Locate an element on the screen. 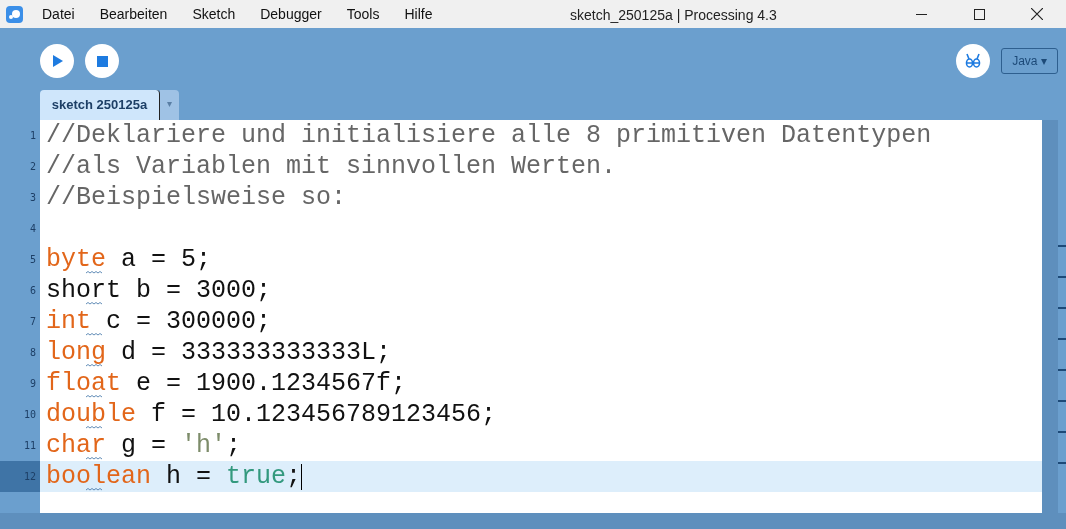 The image size is (1066, 529). line-number: 10 is located at coordinates (29, 415).